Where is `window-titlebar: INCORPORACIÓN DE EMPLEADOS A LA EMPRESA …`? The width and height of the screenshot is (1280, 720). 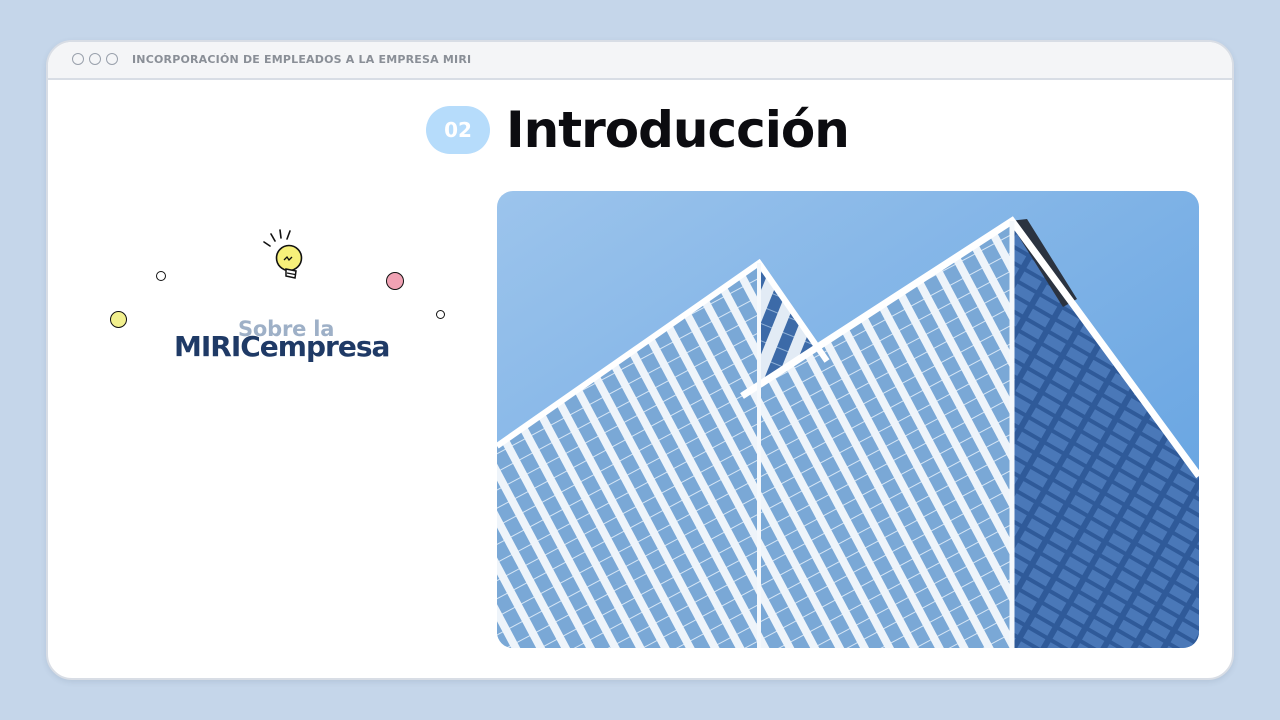 window-titlebar: INCORPORACIÓN DE EMPLEADOS A LA EMPRESA … is located at coordinates (640, 61).